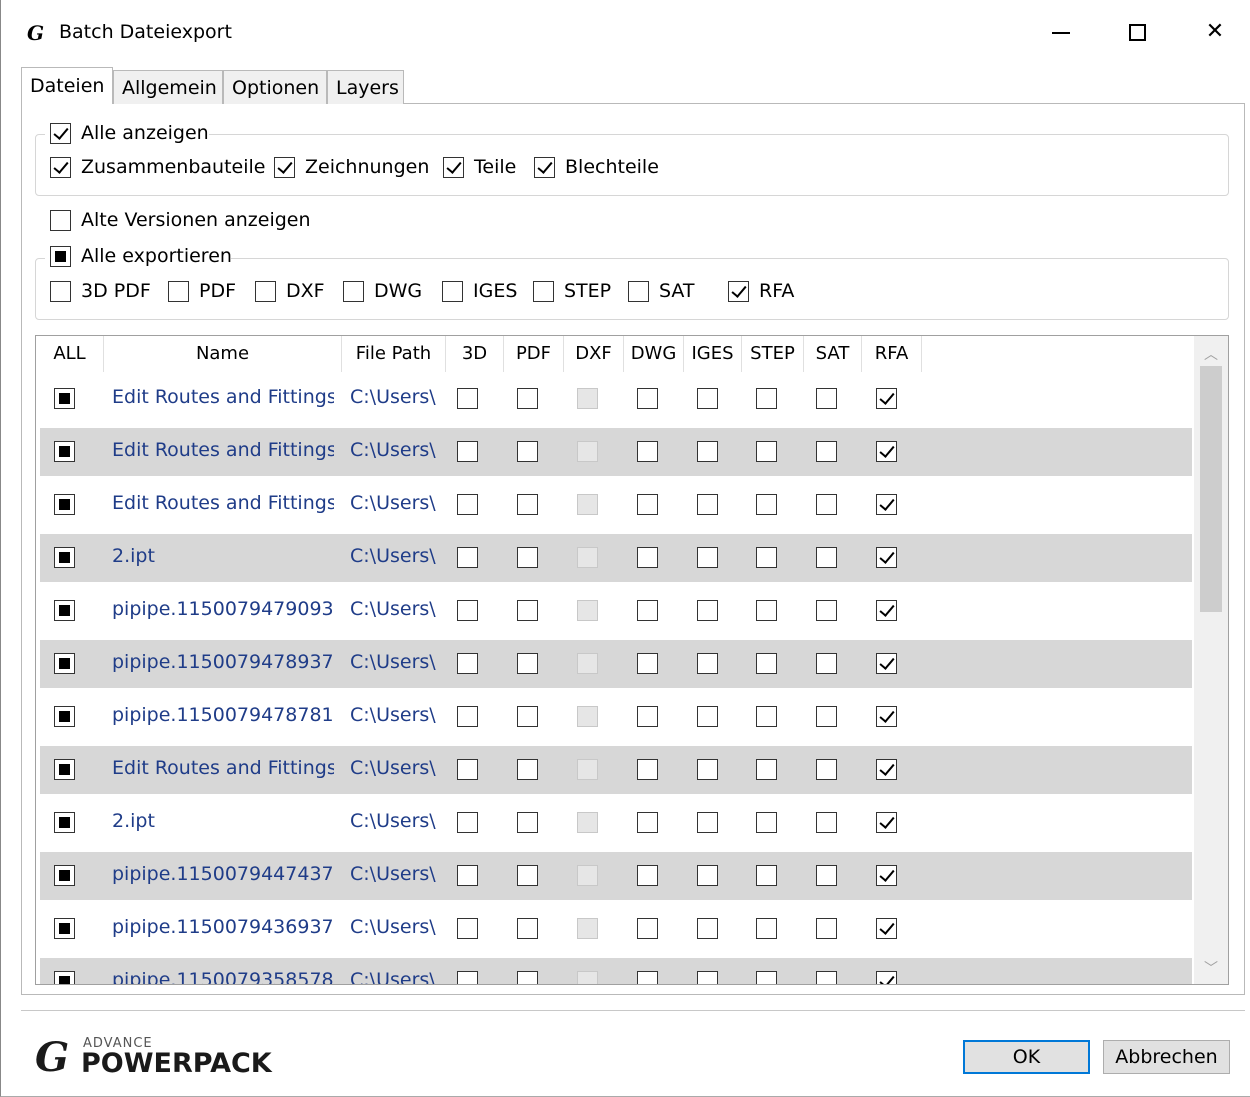 The height and width of the screenshot is (1097, 1250). Describe the element at coordinates (394, 354) in the screenshot. I see `column-header-file-path: File Path` at that location.